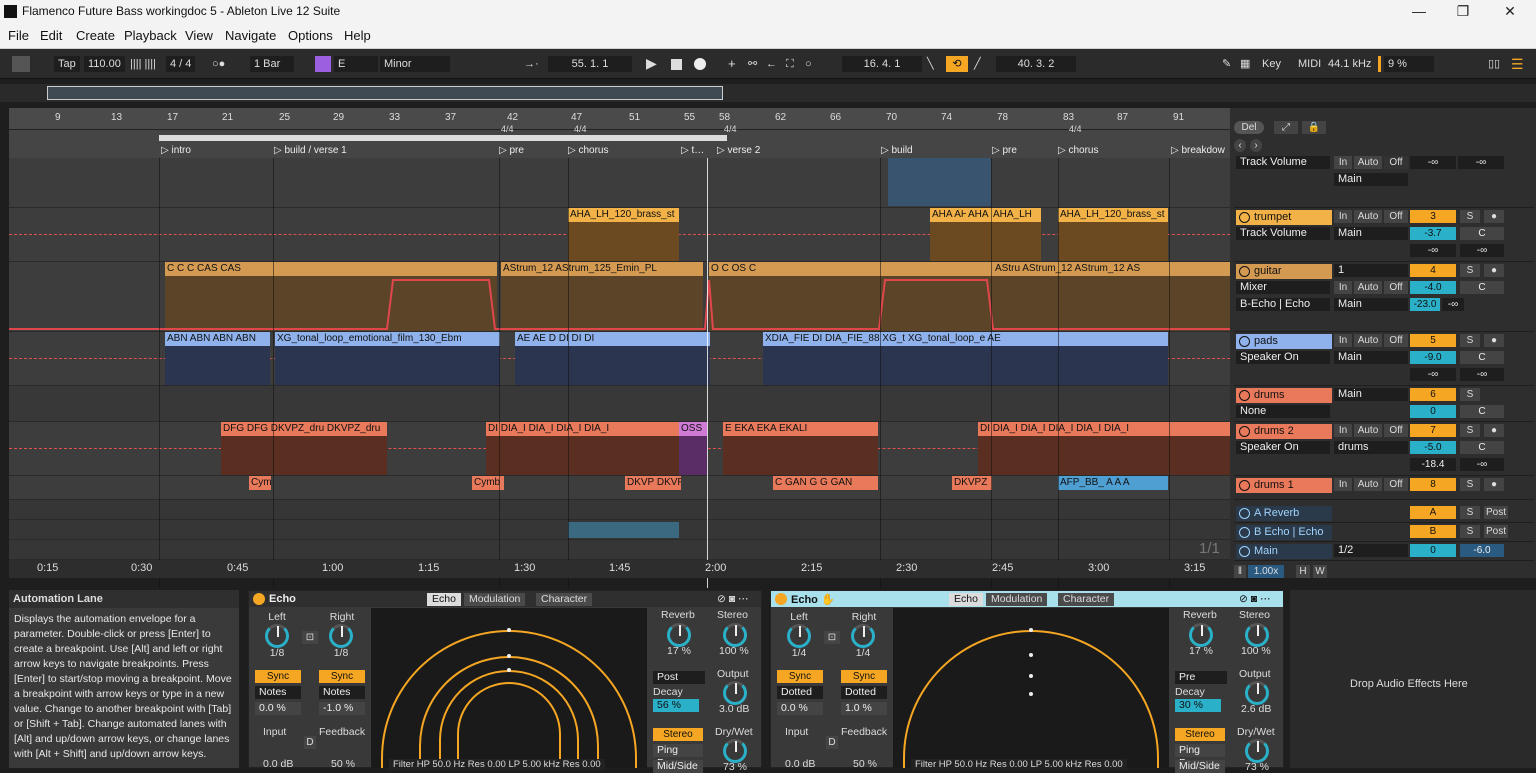 The width and height of the screenshot is (1536, 773). What do you see at coordinates (1240, 571) in the screenshot?
I see `zoom-icon: ‖` at bounding box center [1240, 571].